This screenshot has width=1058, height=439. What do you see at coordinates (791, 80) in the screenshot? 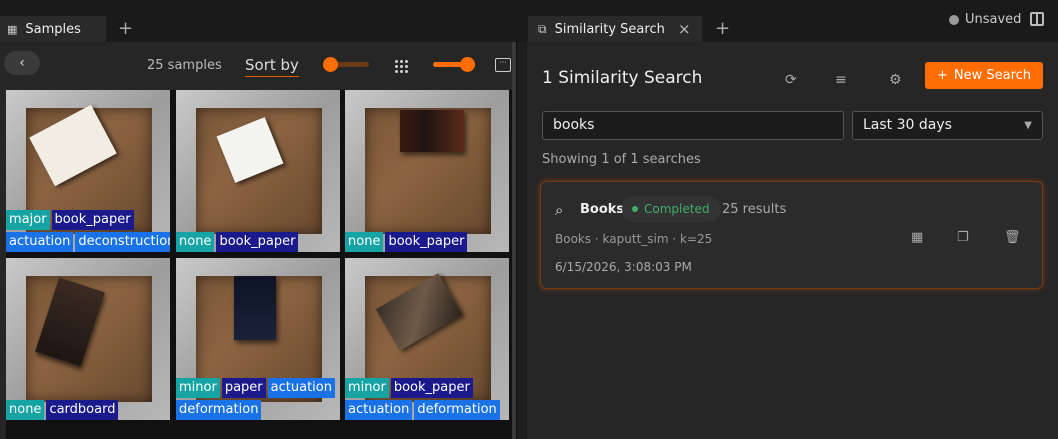
I see `refresh-icon: ⟳` at bounding box center [791, 80].